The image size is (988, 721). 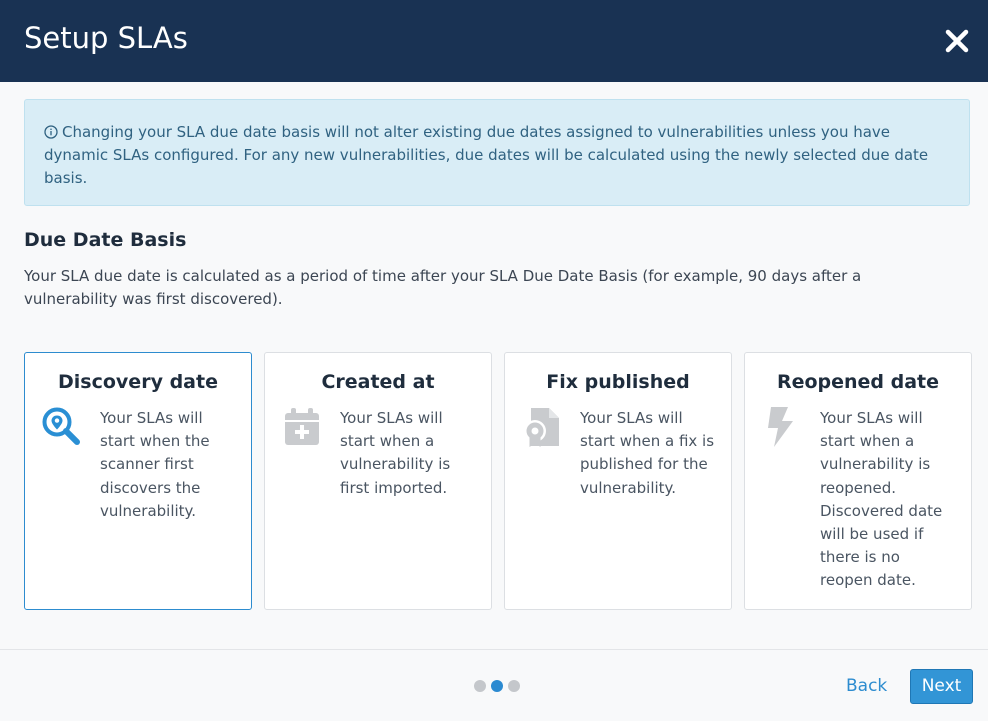 I want to click on back-button: Back, so click(x=866, y=686).